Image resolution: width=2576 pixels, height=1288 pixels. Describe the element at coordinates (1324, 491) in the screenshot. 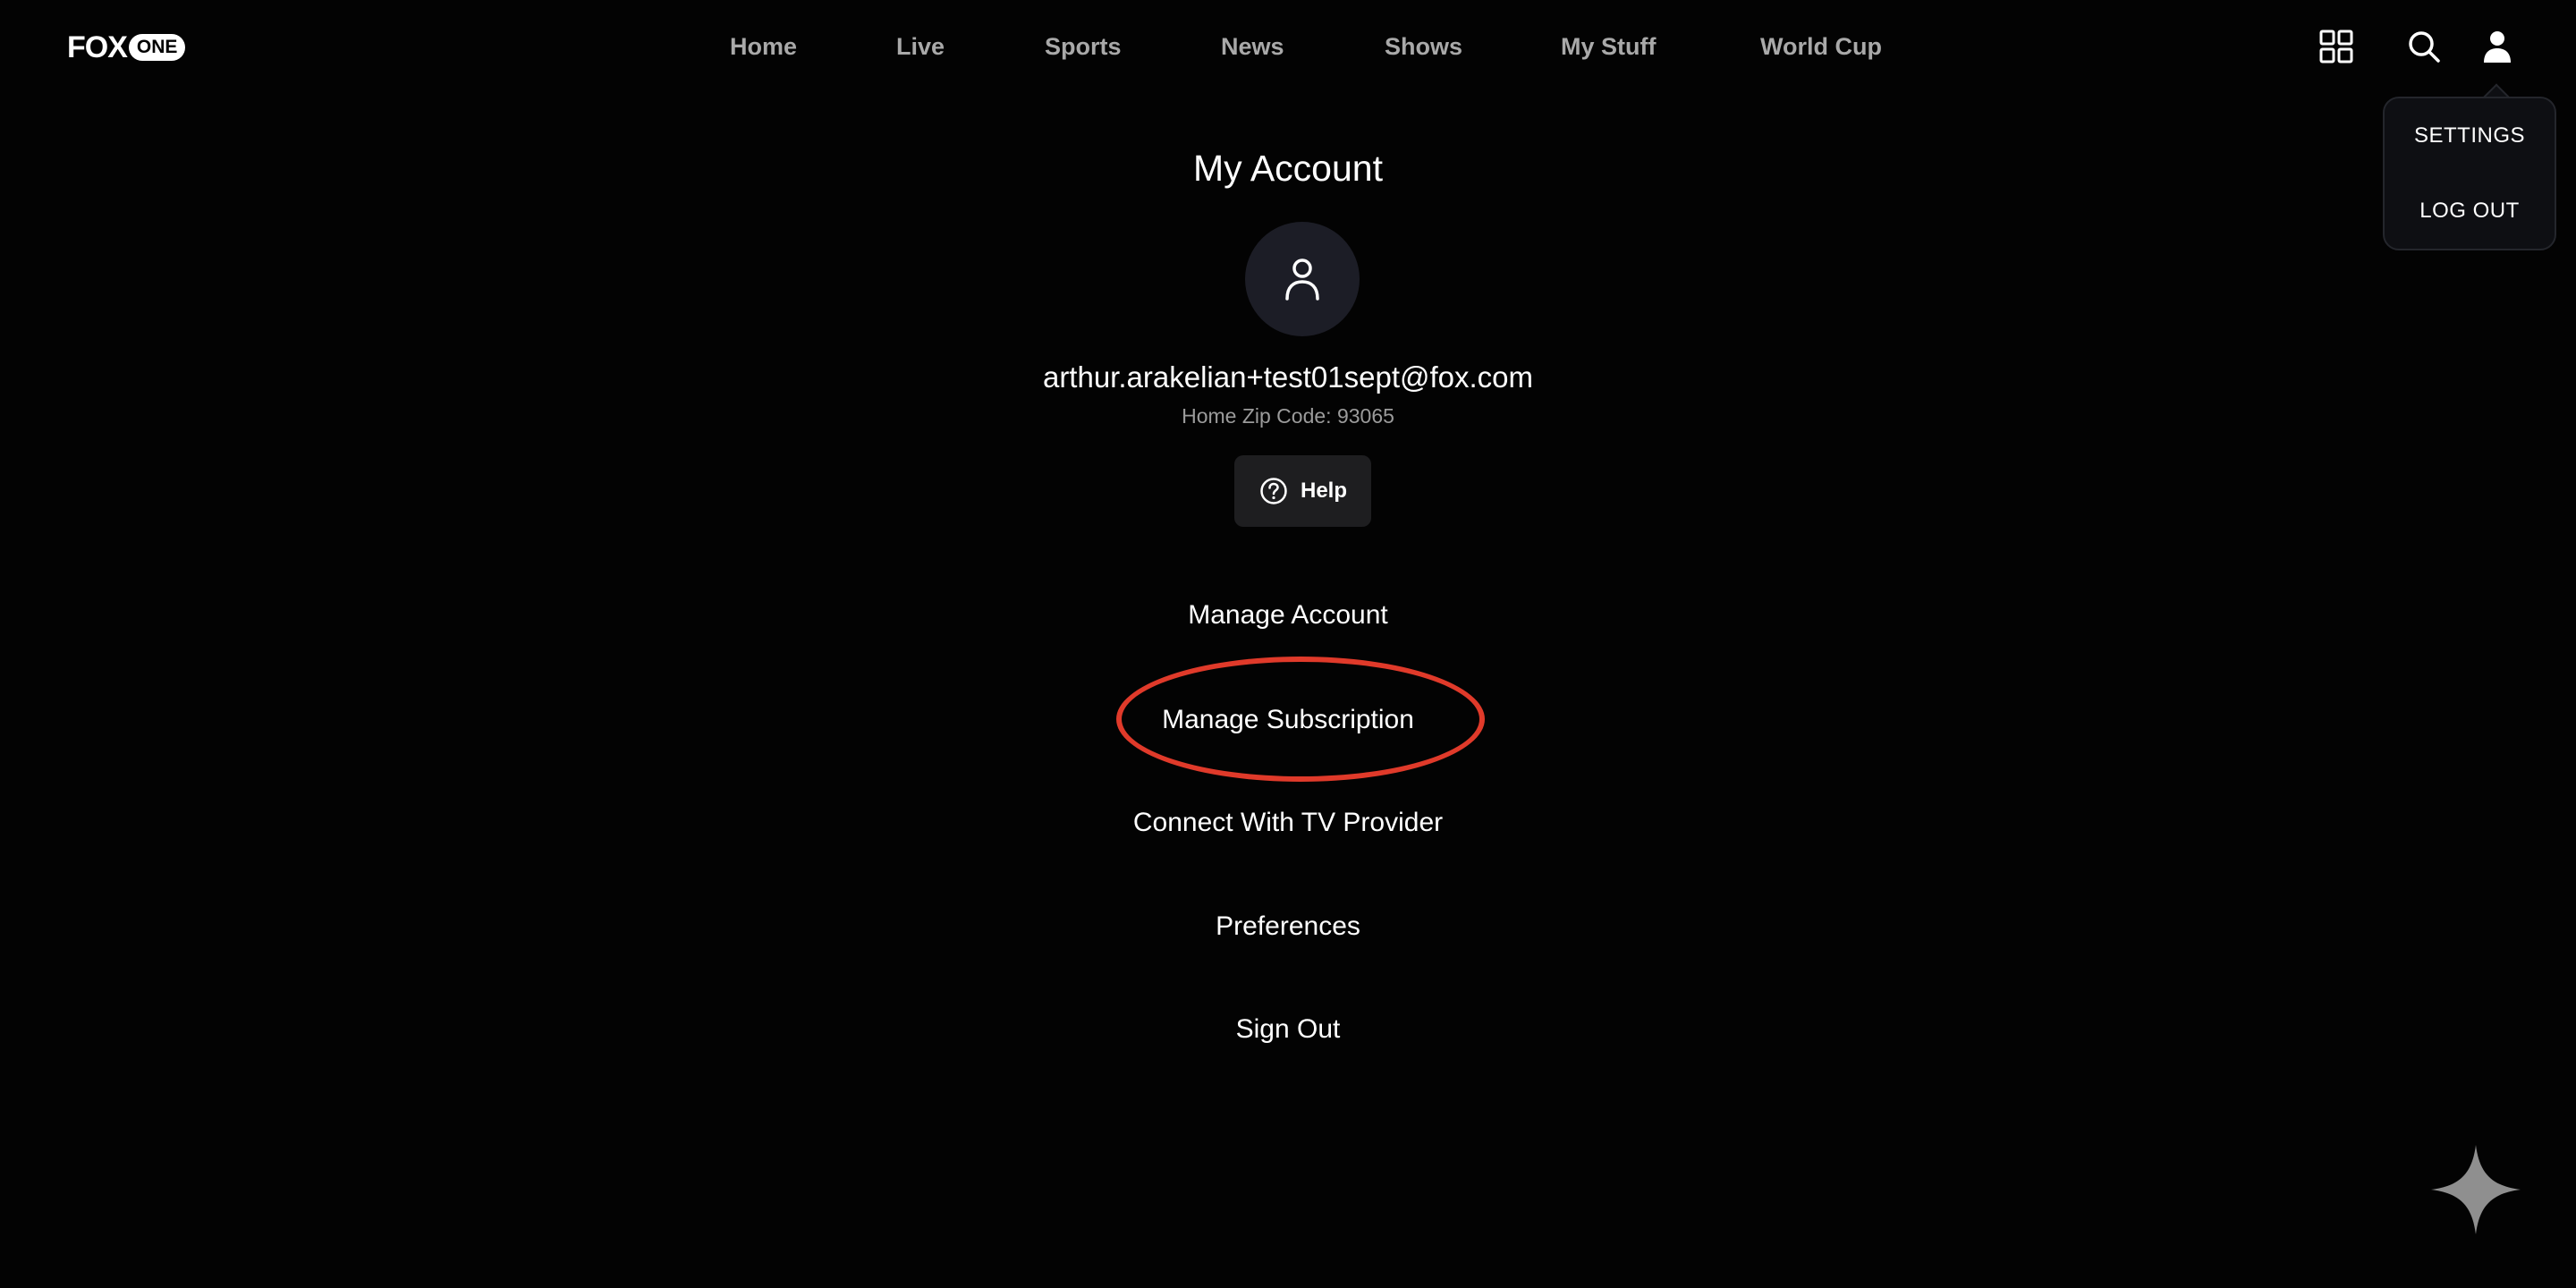

I see `help-label: Help` at that location.